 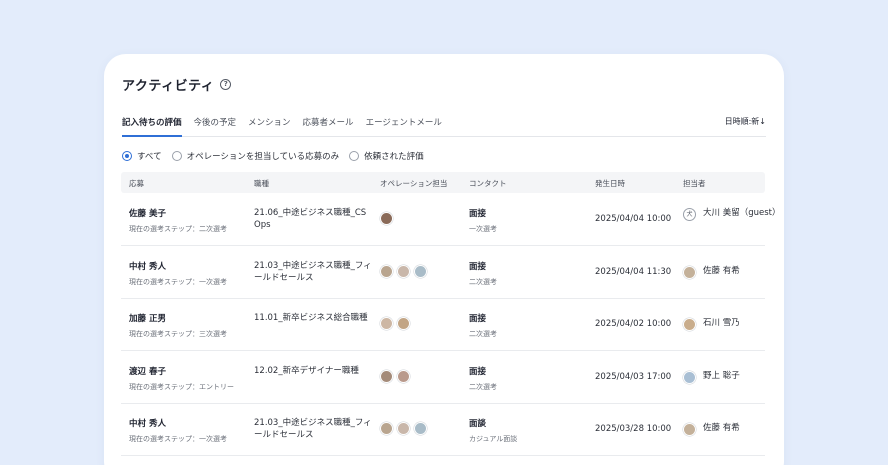 What do you see at coordinates (394, 157) in the screenshot?
I see `filter-label: 依頼された評価` at bounding box center [394, 157].